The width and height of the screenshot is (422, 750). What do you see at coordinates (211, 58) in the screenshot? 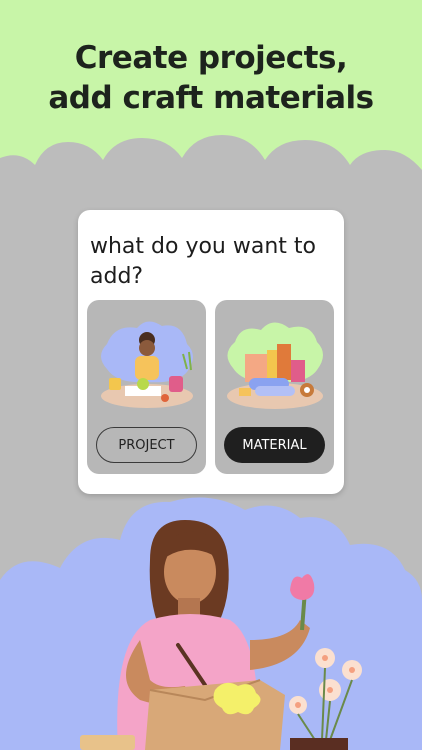
I see `page-title-line1: Create projects,` at bounding box center [211, 58].